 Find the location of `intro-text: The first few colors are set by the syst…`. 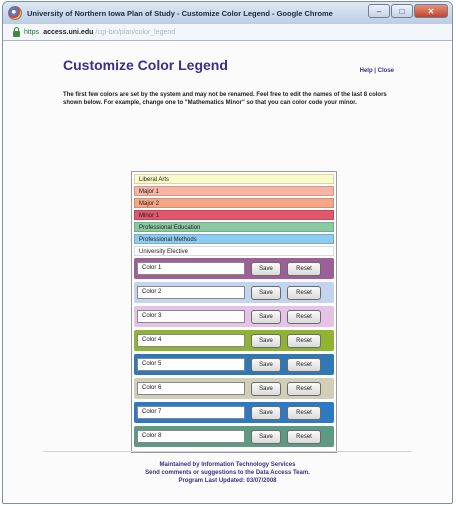

intro-text: The first few colors are set by the syst… is located at coordinates (225, 99).